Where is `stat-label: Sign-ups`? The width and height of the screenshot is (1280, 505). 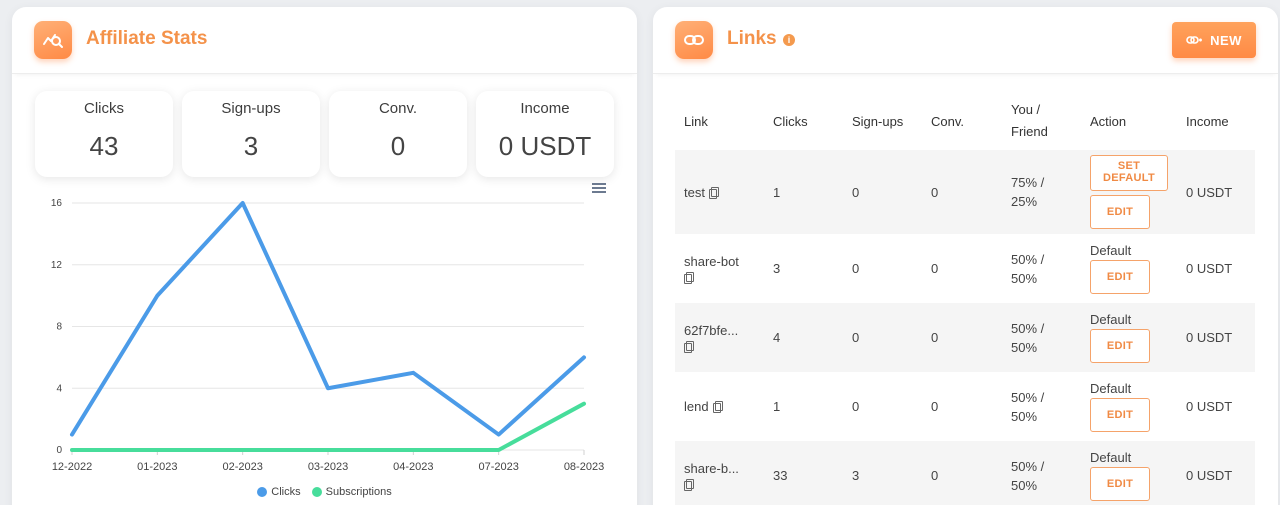 stat-label: Sign-ups is located at coordinates (251, 108).